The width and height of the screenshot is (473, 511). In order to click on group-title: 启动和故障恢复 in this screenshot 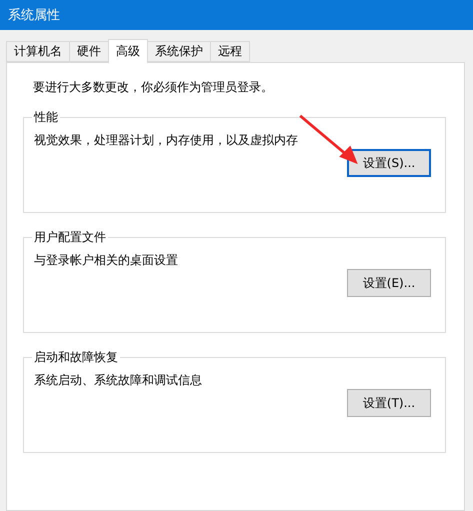, I will do `click(76, 357)`.